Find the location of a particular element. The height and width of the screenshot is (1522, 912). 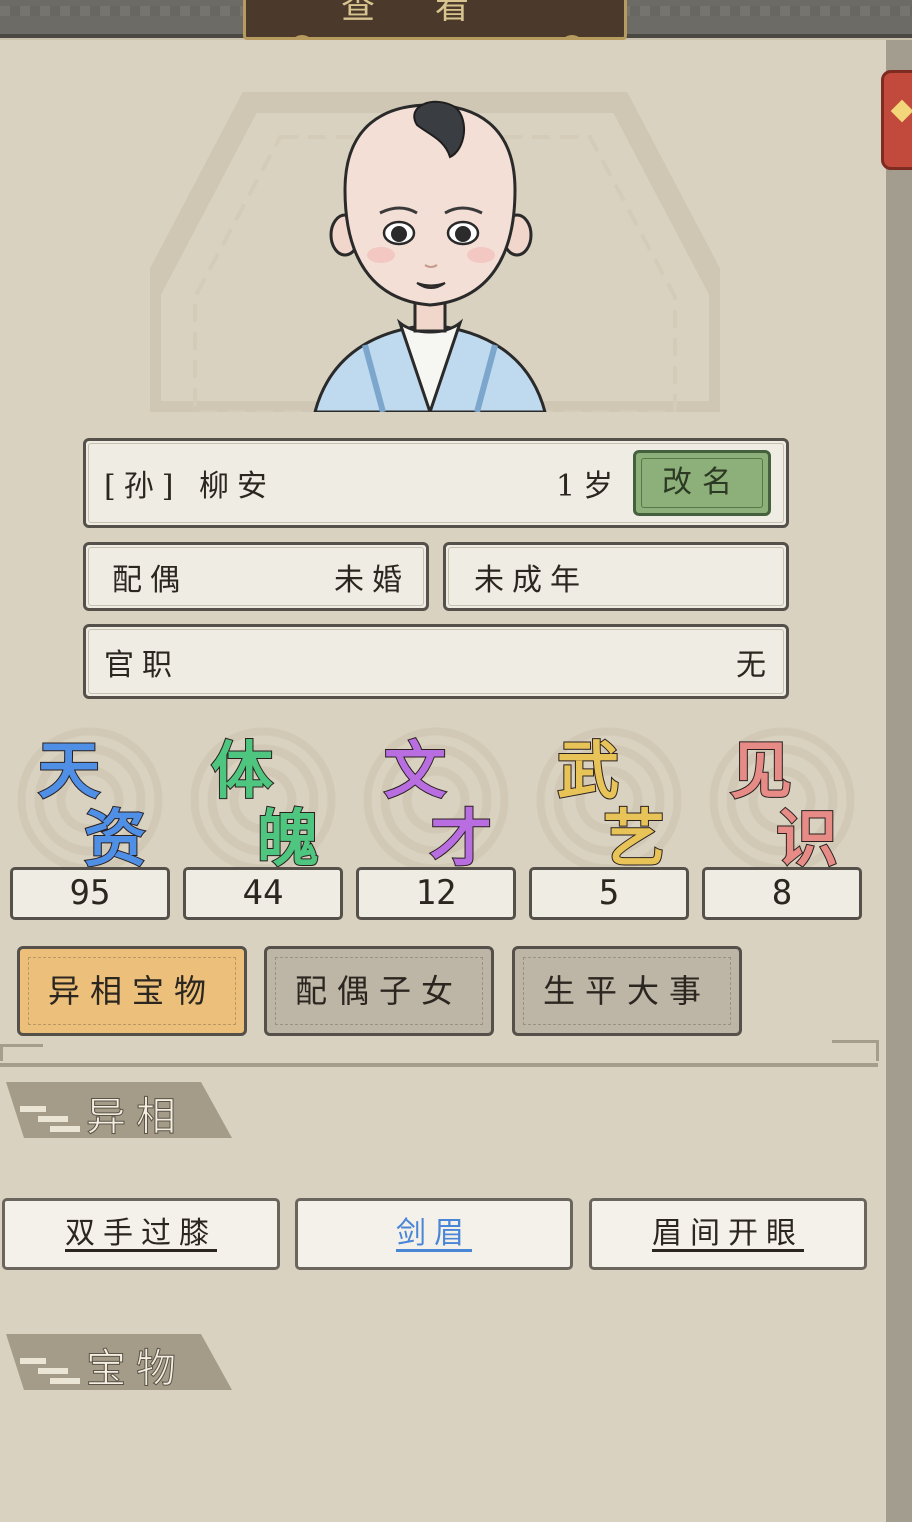

tab-label: 生平大事 is located at coordinates (626, 991).